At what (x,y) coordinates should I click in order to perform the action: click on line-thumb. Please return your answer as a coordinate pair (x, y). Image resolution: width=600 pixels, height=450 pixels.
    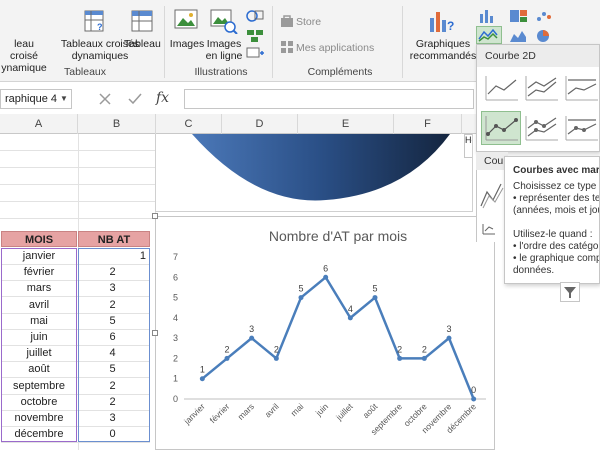
    Looking at the image, I should click on (501, 88).